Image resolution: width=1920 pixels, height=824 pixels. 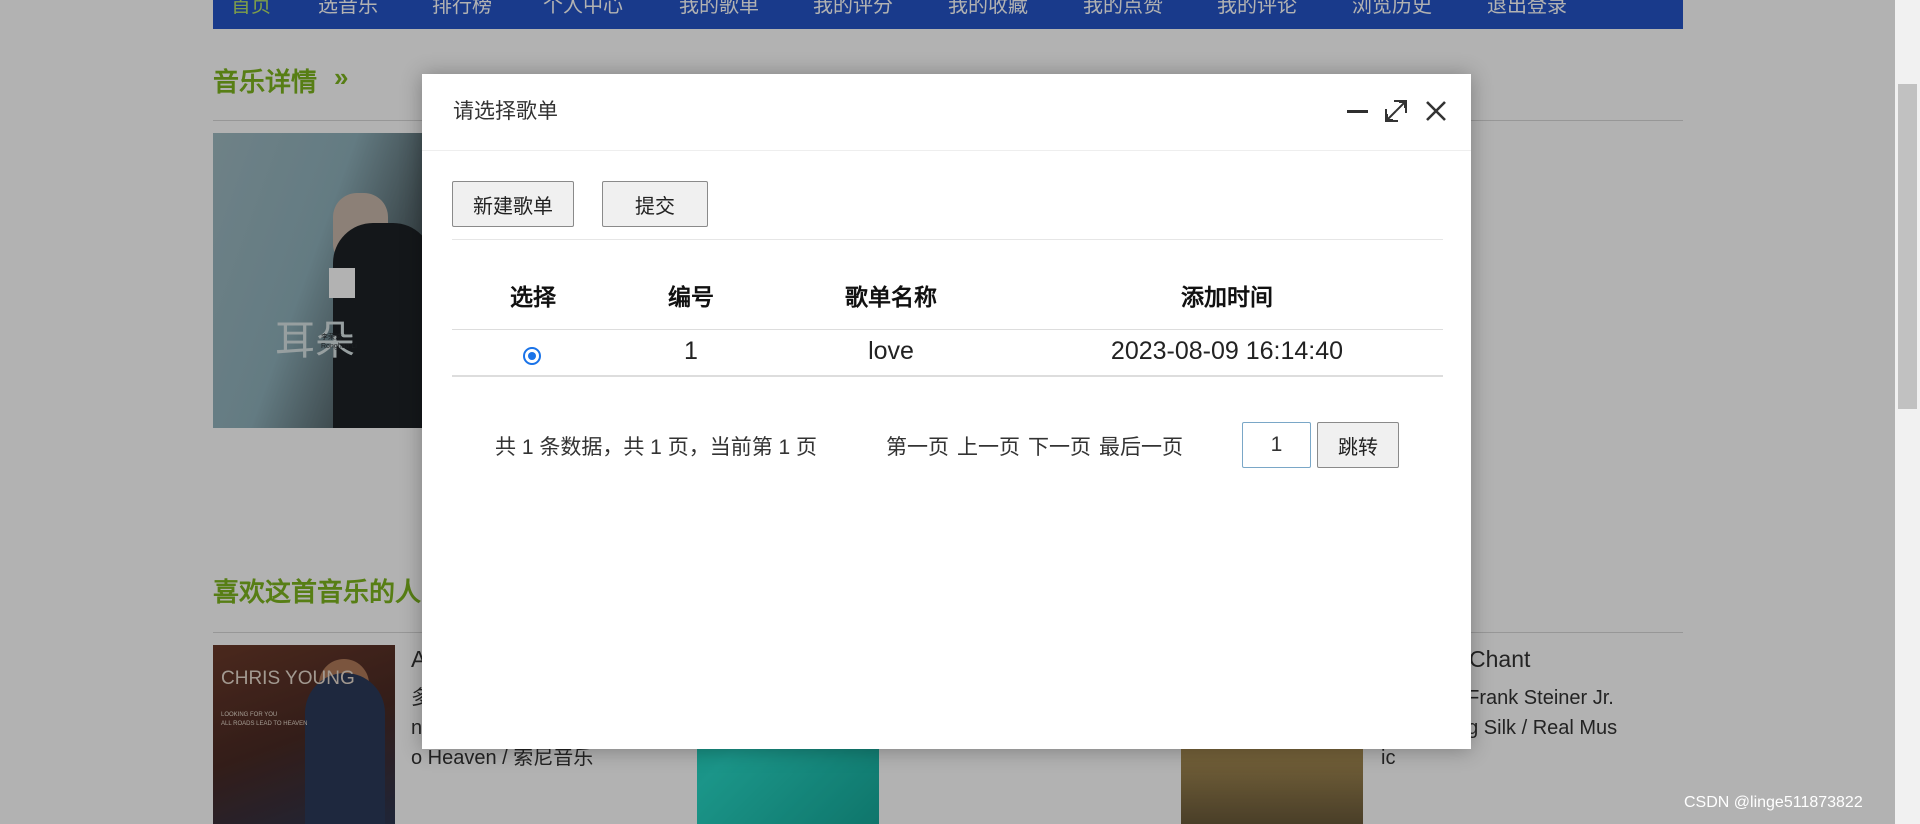 I want to click on table-bottom-divider, so click(x=947, y=376).